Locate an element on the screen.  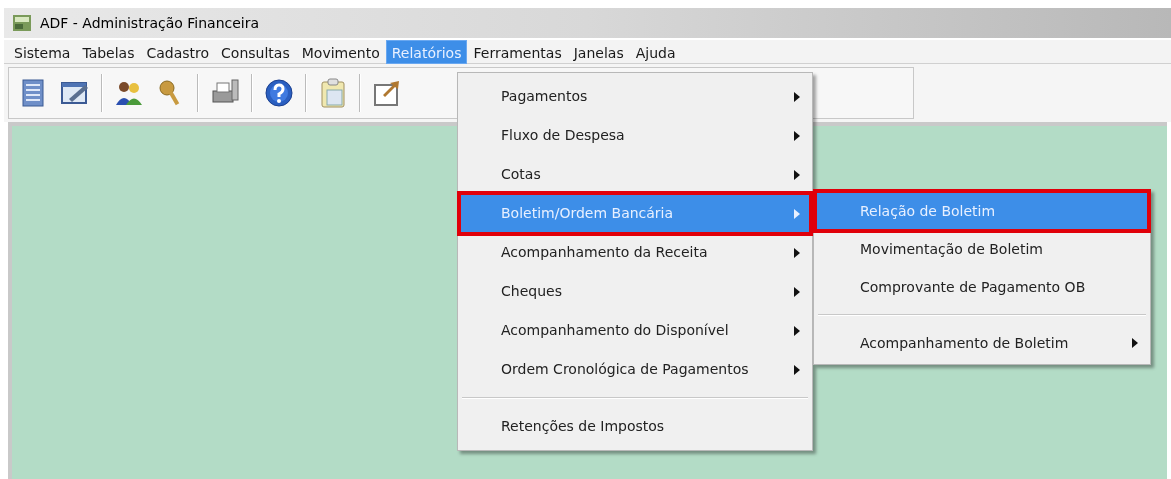
menu-option: Cotas is located at coordinates (635, 174).